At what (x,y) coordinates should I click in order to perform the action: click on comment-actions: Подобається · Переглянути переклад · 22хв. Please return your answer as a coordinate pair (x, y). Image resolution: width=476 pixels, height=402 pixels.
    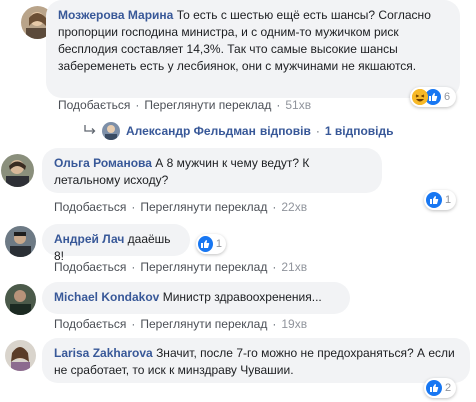
    Looking at the image, I should click on (181, 207).